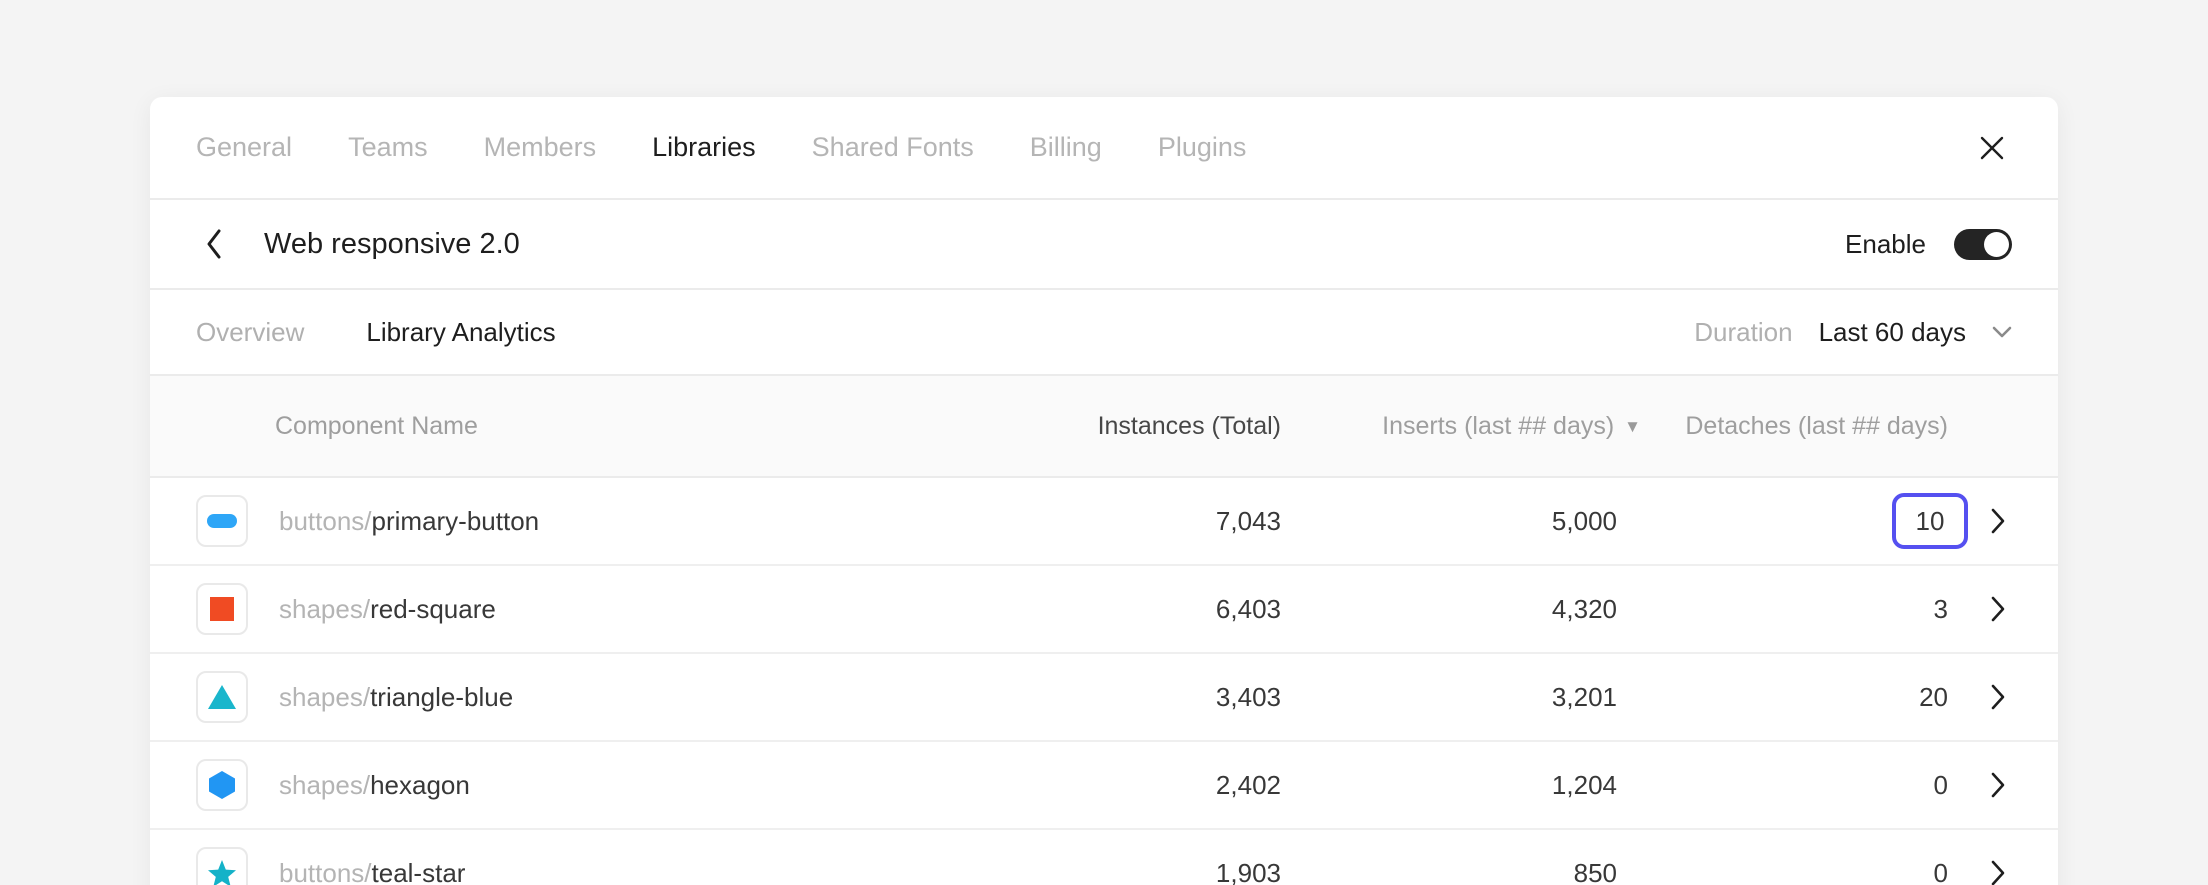 This screenshot has height=885, width=2208. What do you see at coordinates (244, 147) in the screenshot?
I see `tab-general: General` at bounding box center [244, 147].